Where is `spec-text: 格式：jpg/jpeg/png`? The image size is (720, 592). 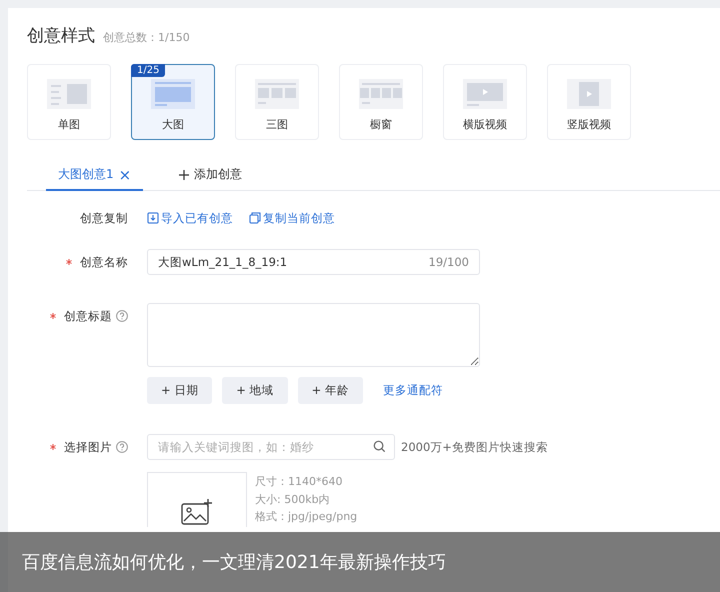 spec-text: 格式：jpg/jpeg/png is located at coordinates (306, 517).